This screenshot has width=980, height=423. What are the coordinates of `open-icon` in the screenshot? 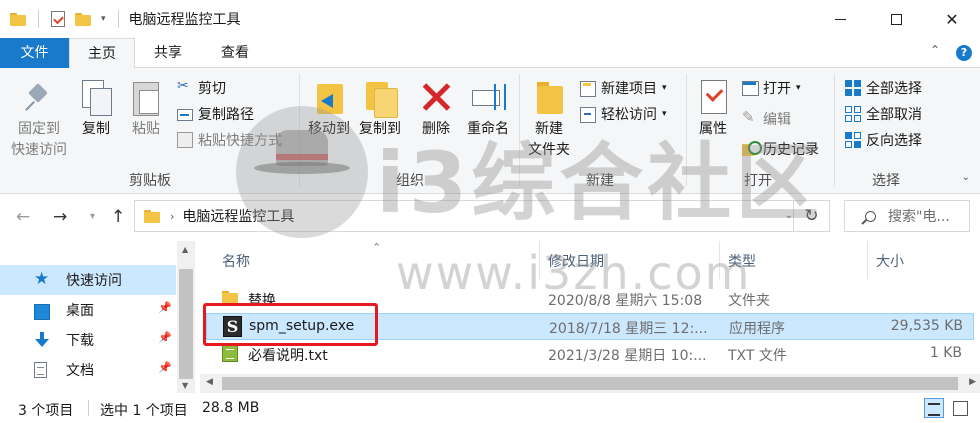 It's located at (750, 88).